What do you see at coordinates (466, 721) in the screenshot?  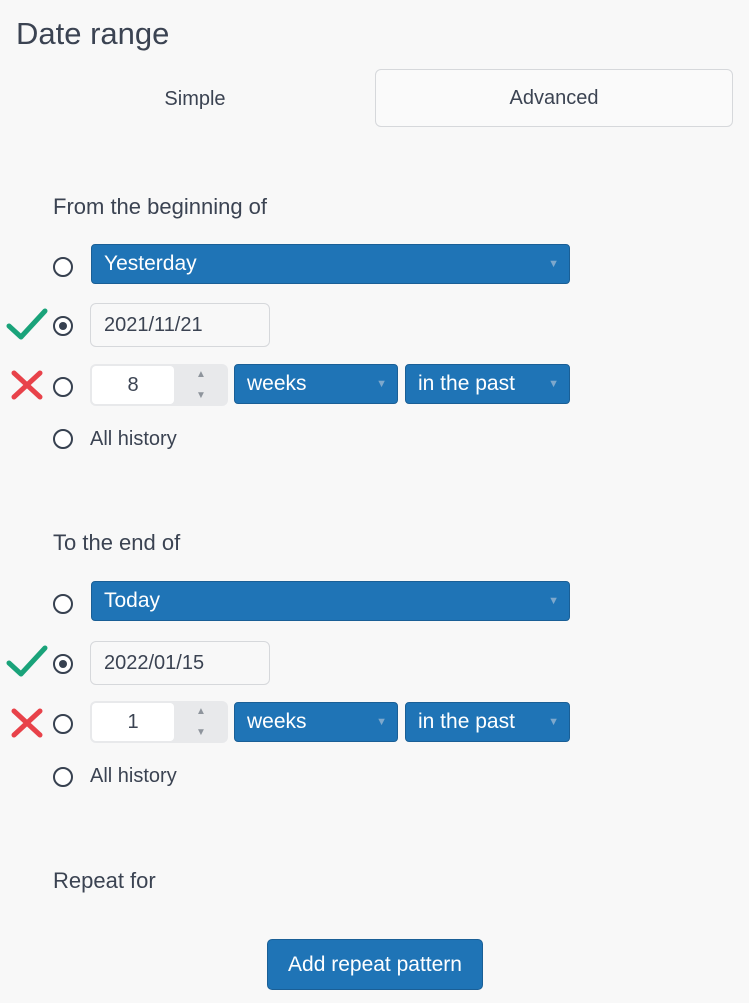 I see `to-direction-value: in the past` at bounding box center [466, 721].